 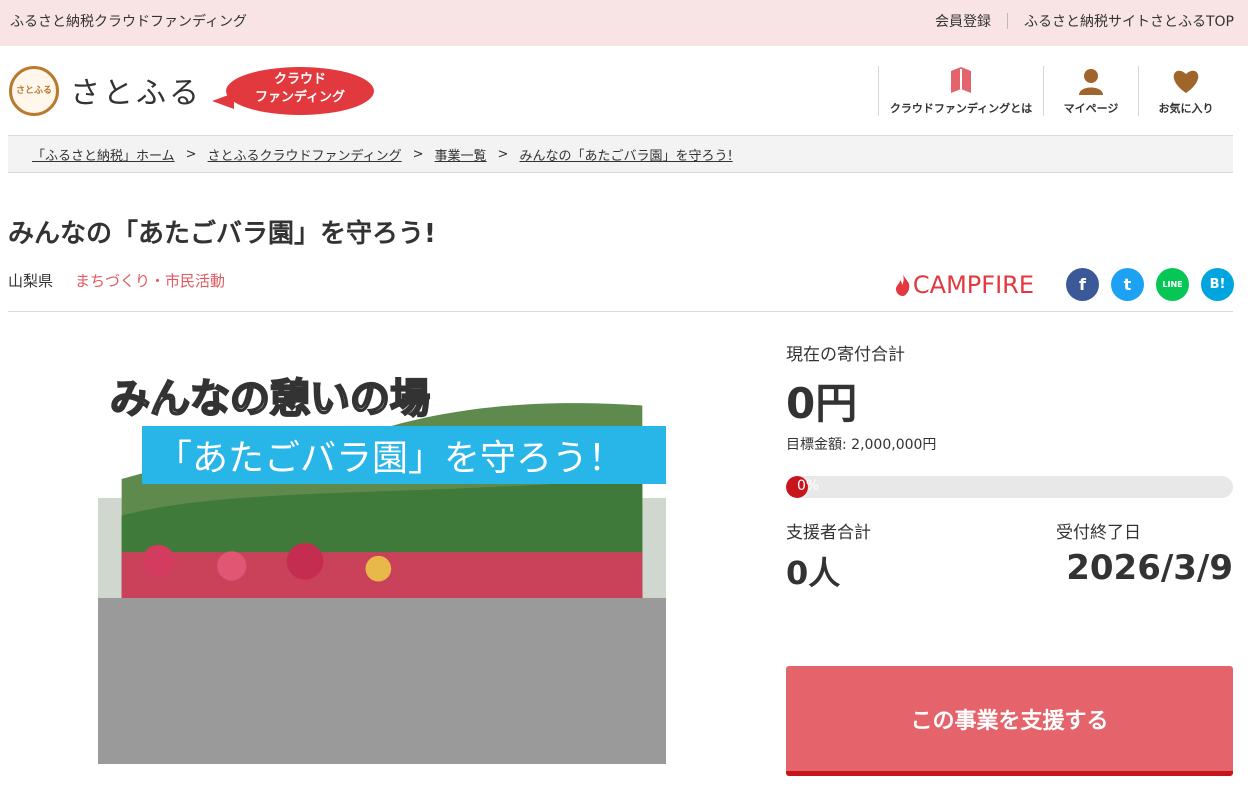 I want to click on top-links: 会員登録 ふるさと納税サイトさとふるTOP, so click(x=1084, y=21).